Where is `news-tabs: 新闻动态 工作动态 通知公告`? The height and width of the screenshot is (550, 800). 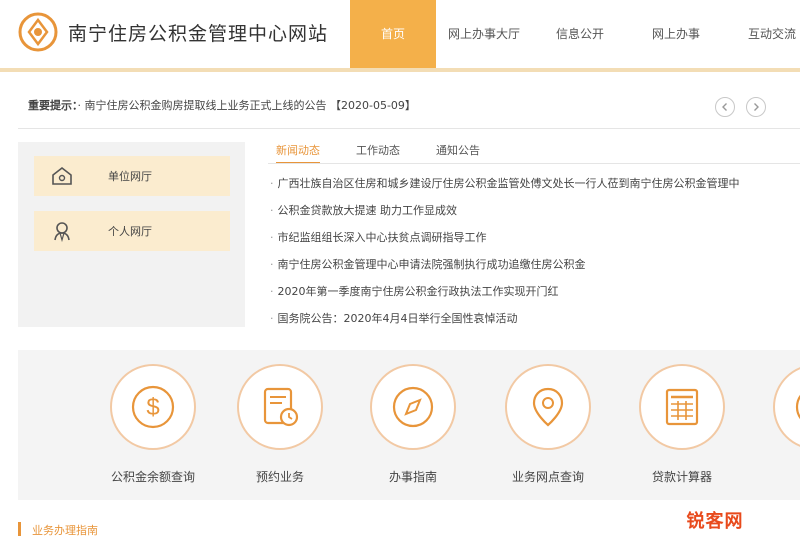
news-tabs: 新闻动态 工作动态 通知公告 is located at coordinates (375, 152).